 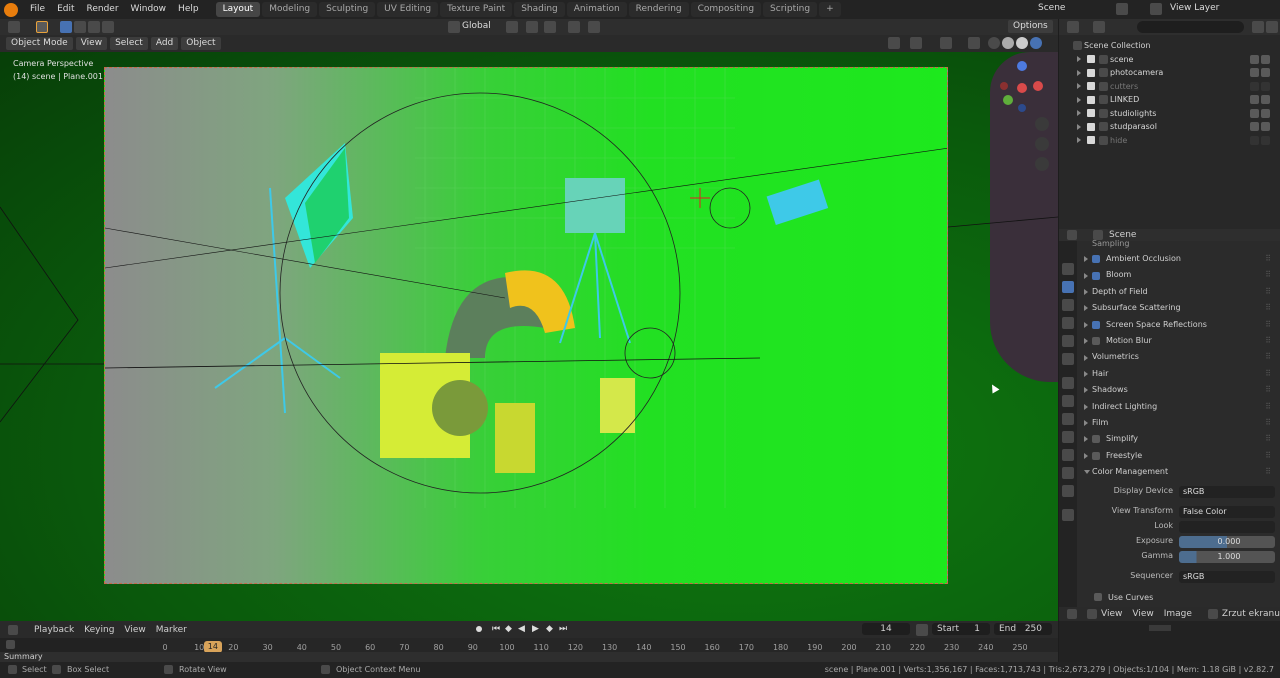 What do you see at coordinates (1110, 243) in the screenshot?
I see `sampling-panel-label: Sampling` at bounding box center [1110, 243].